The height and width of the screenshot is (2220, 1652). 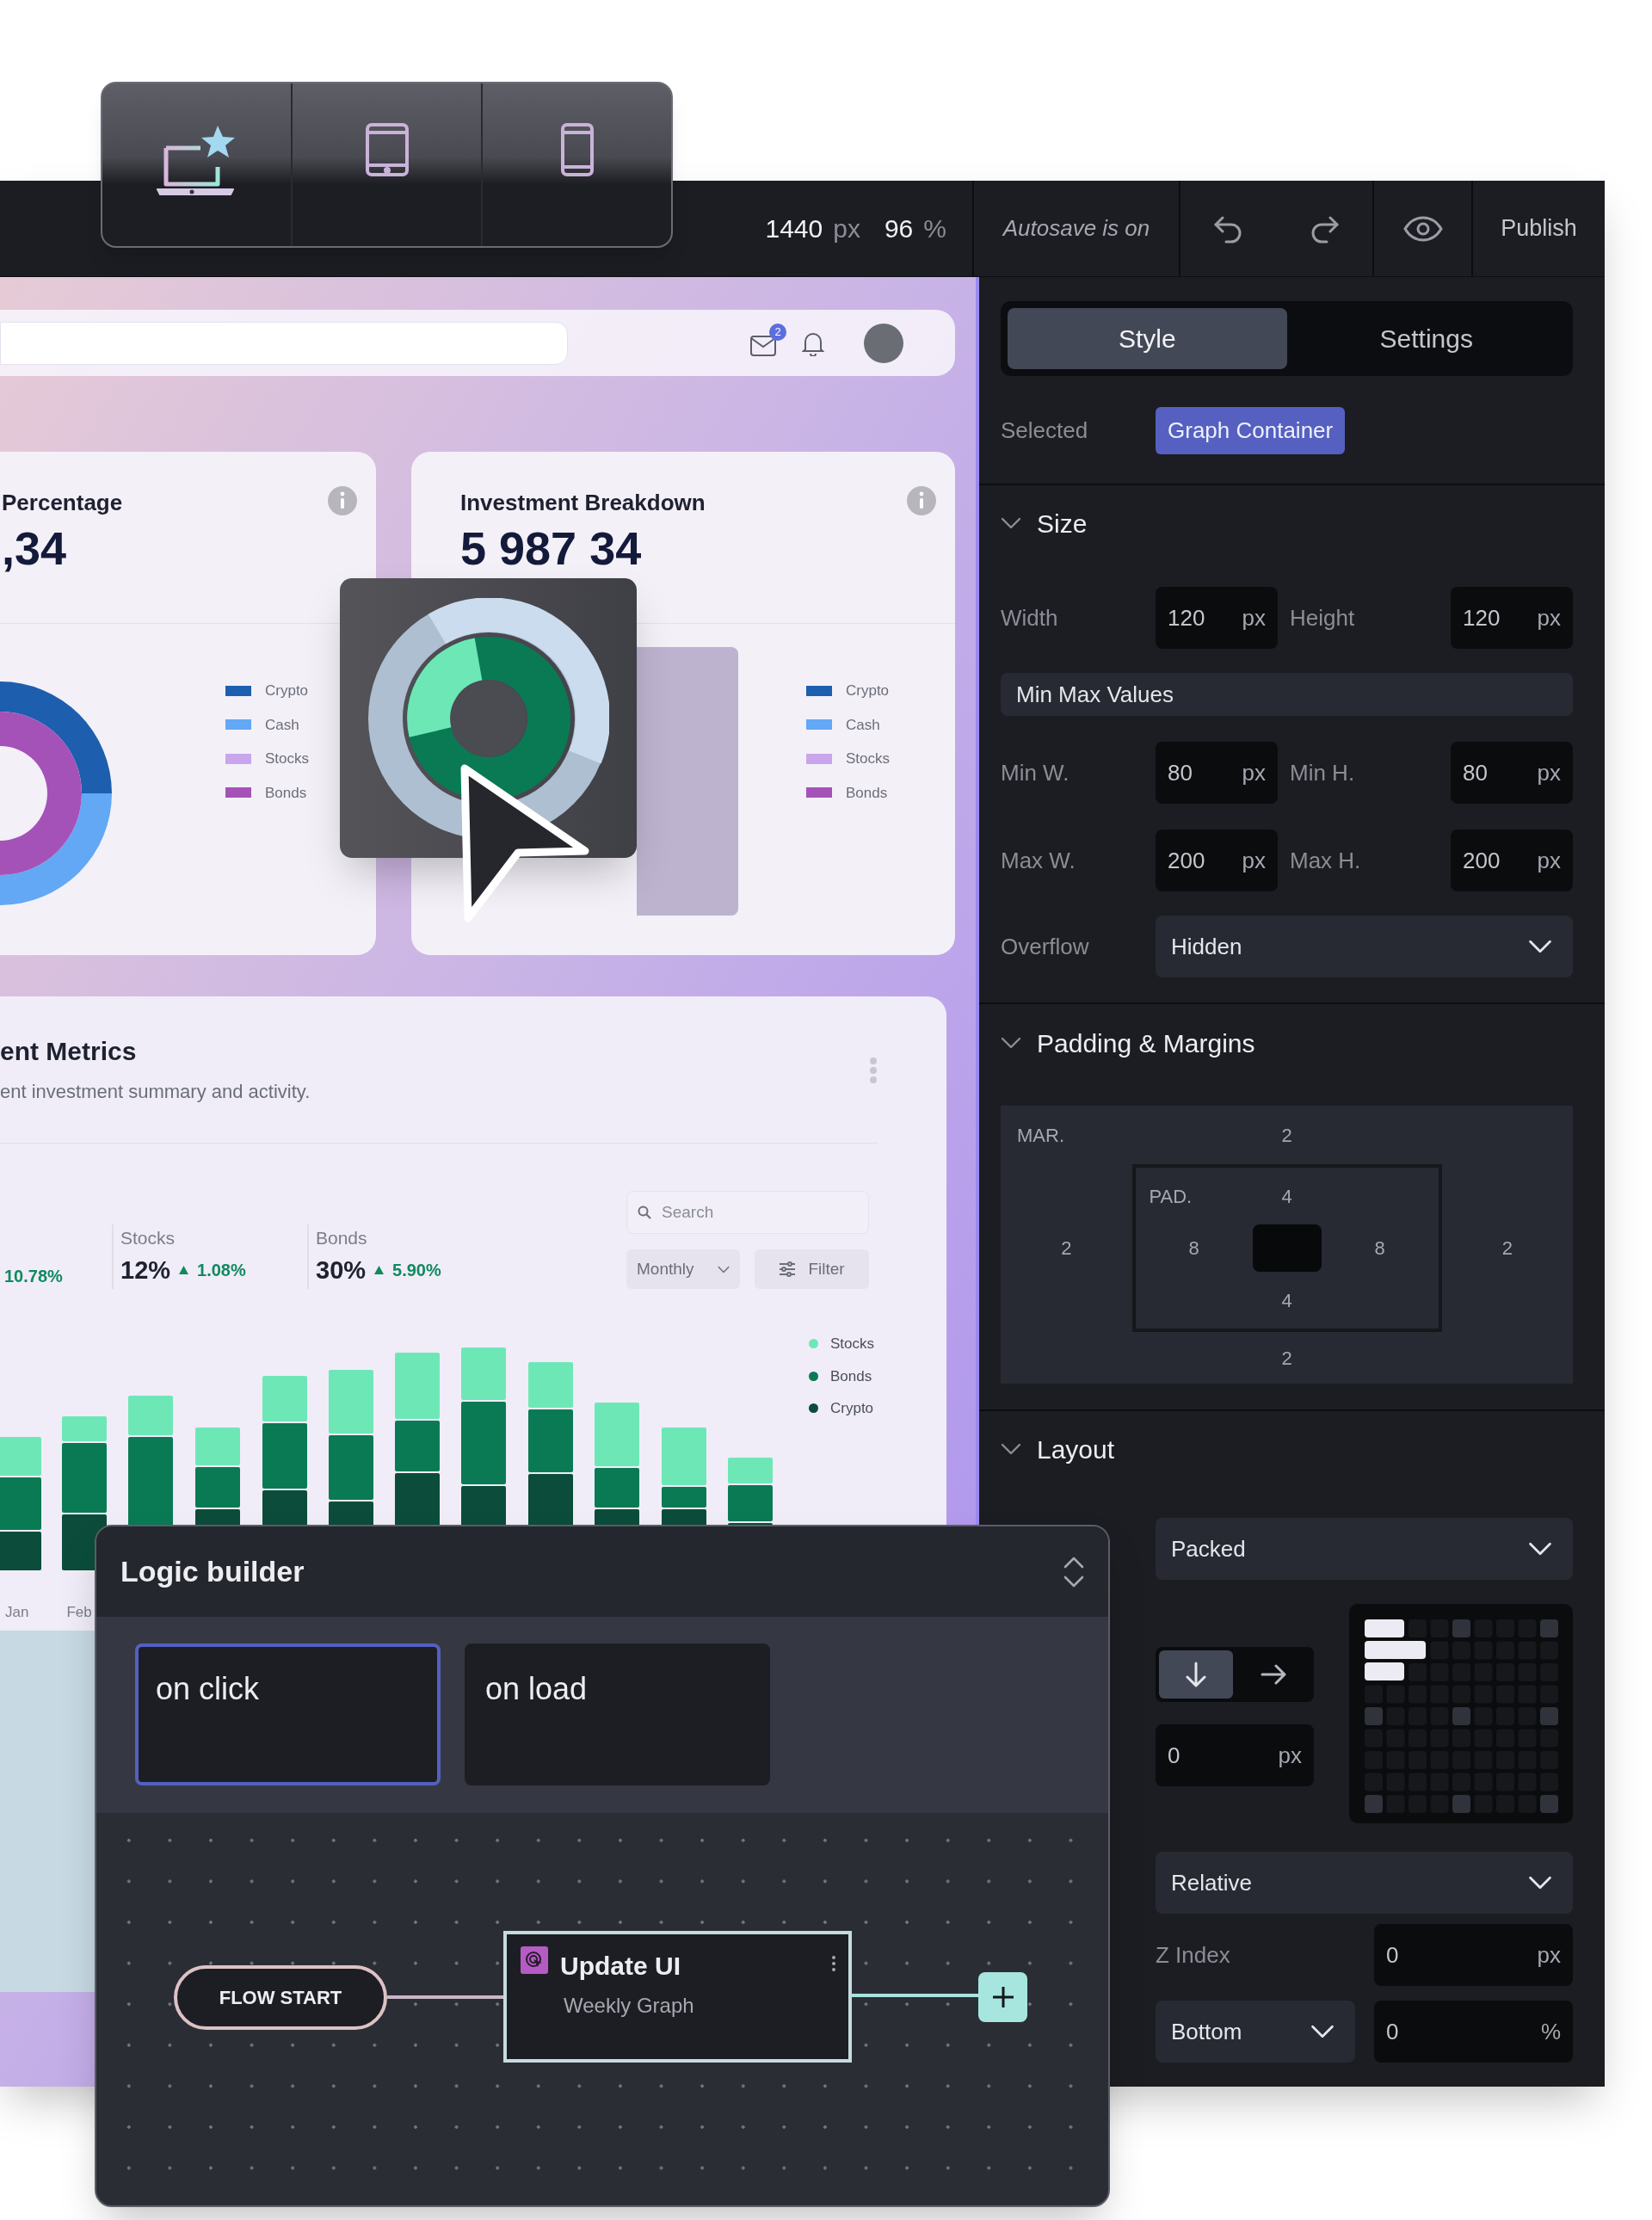 I want to click on field-label: Min W., so click(x=1035, y=772).